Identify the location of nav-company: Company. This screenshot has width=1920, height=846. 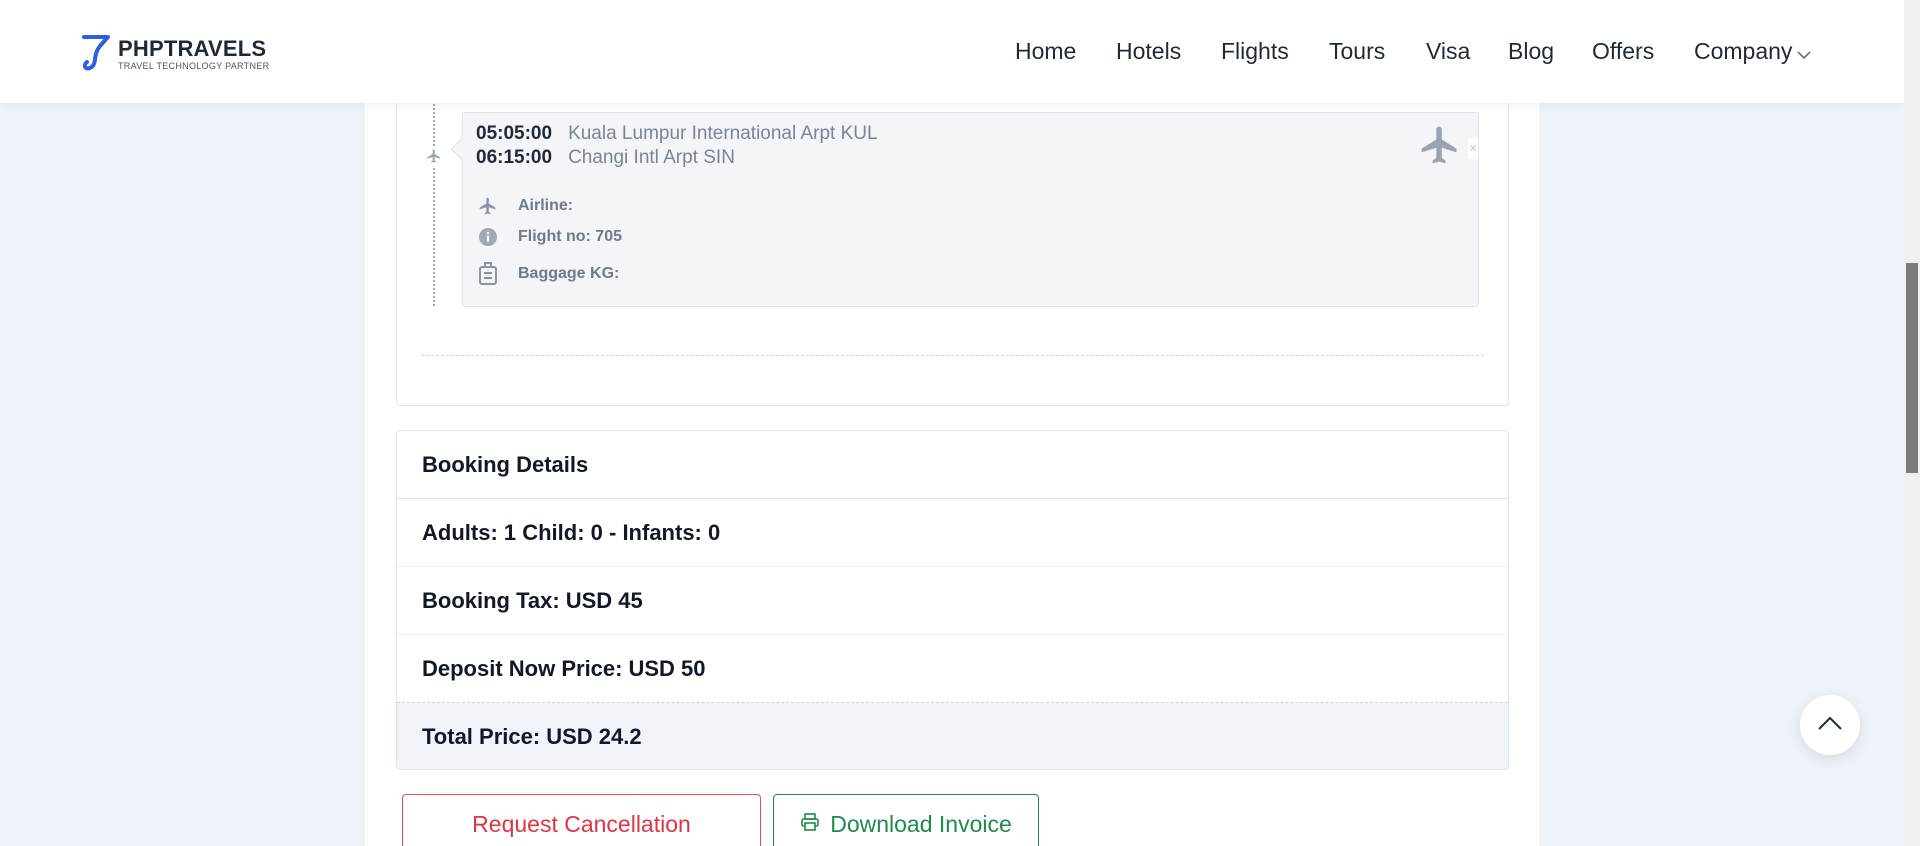
(1753, 52).